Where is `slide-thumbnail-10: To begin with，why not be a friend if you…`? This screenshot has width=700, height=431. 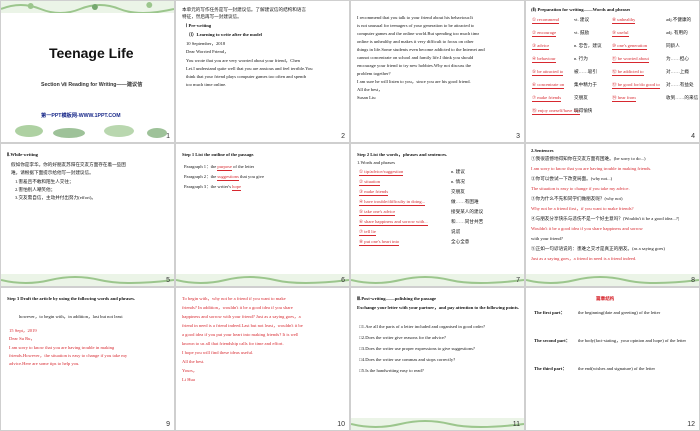
slide-thumbnail-10: To begin with，why not be a friend if you… is located at coordinates (262, 359).